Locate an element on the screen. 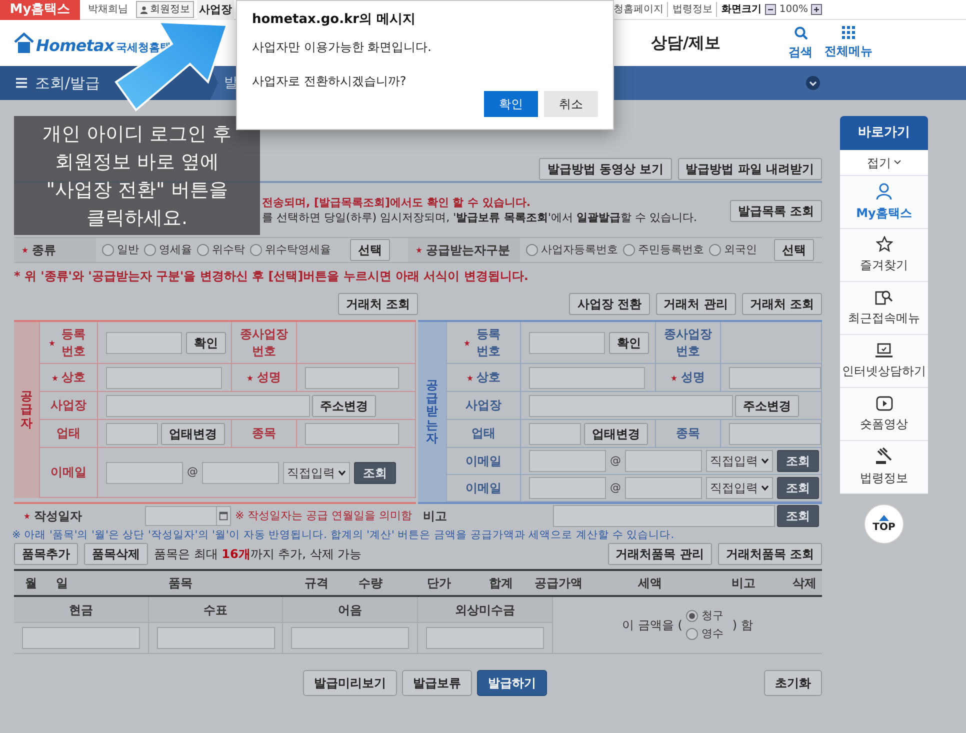 The image size is (966, 733). cancel-button: 취소 is located at coordinates (571, 104).